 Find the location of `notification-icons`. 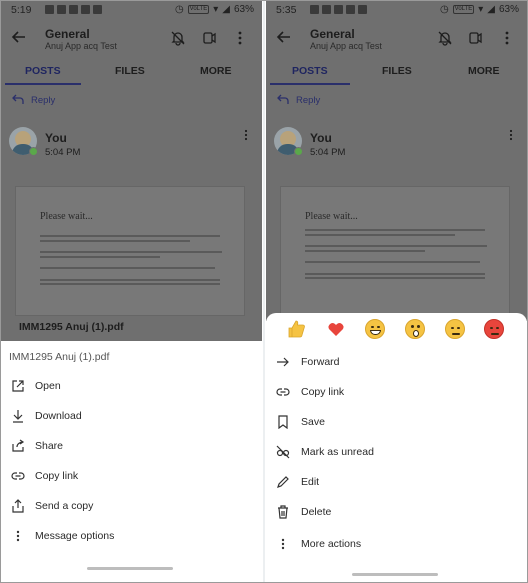

notification-icons is located at coordinates (73, 9).